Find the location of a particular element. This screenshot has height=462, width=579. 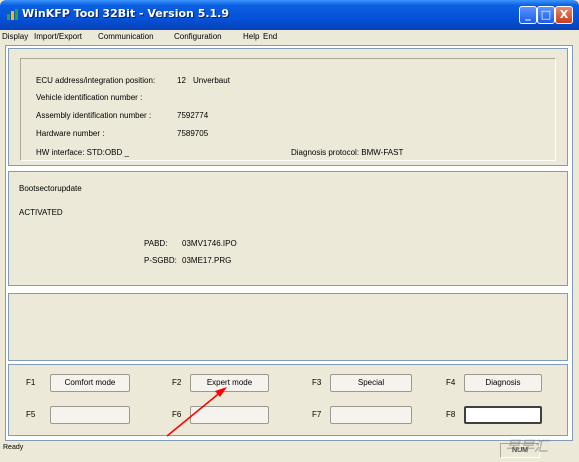

app-icon is located at coordinates (12, 14).